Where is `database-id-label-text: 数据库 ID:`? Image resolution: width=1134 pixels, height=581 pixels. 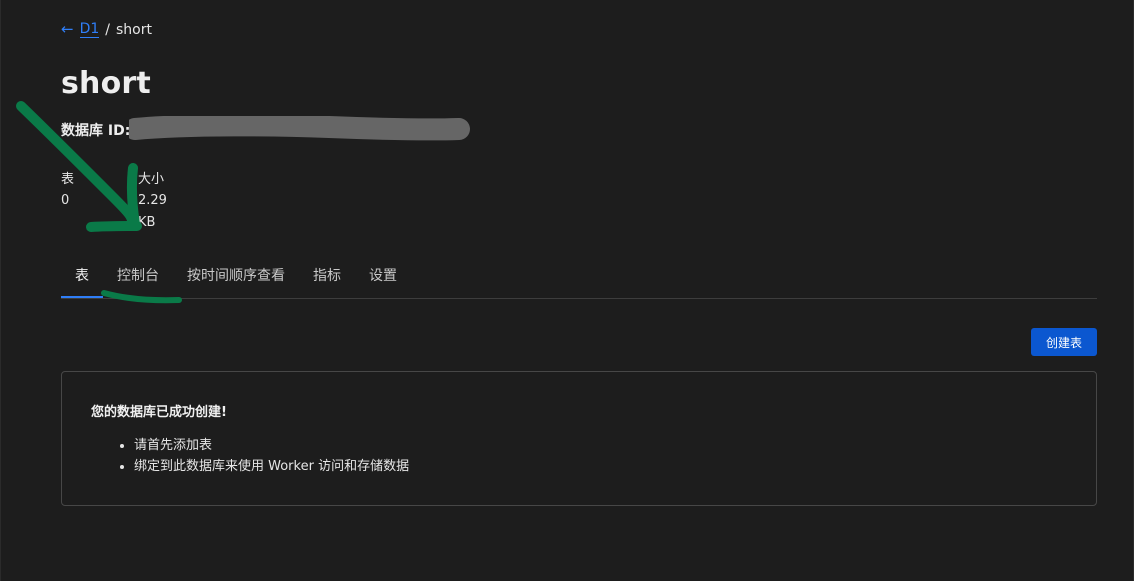 database-id-label-text: 数据库 ID: is located at coordinates (96, 131).